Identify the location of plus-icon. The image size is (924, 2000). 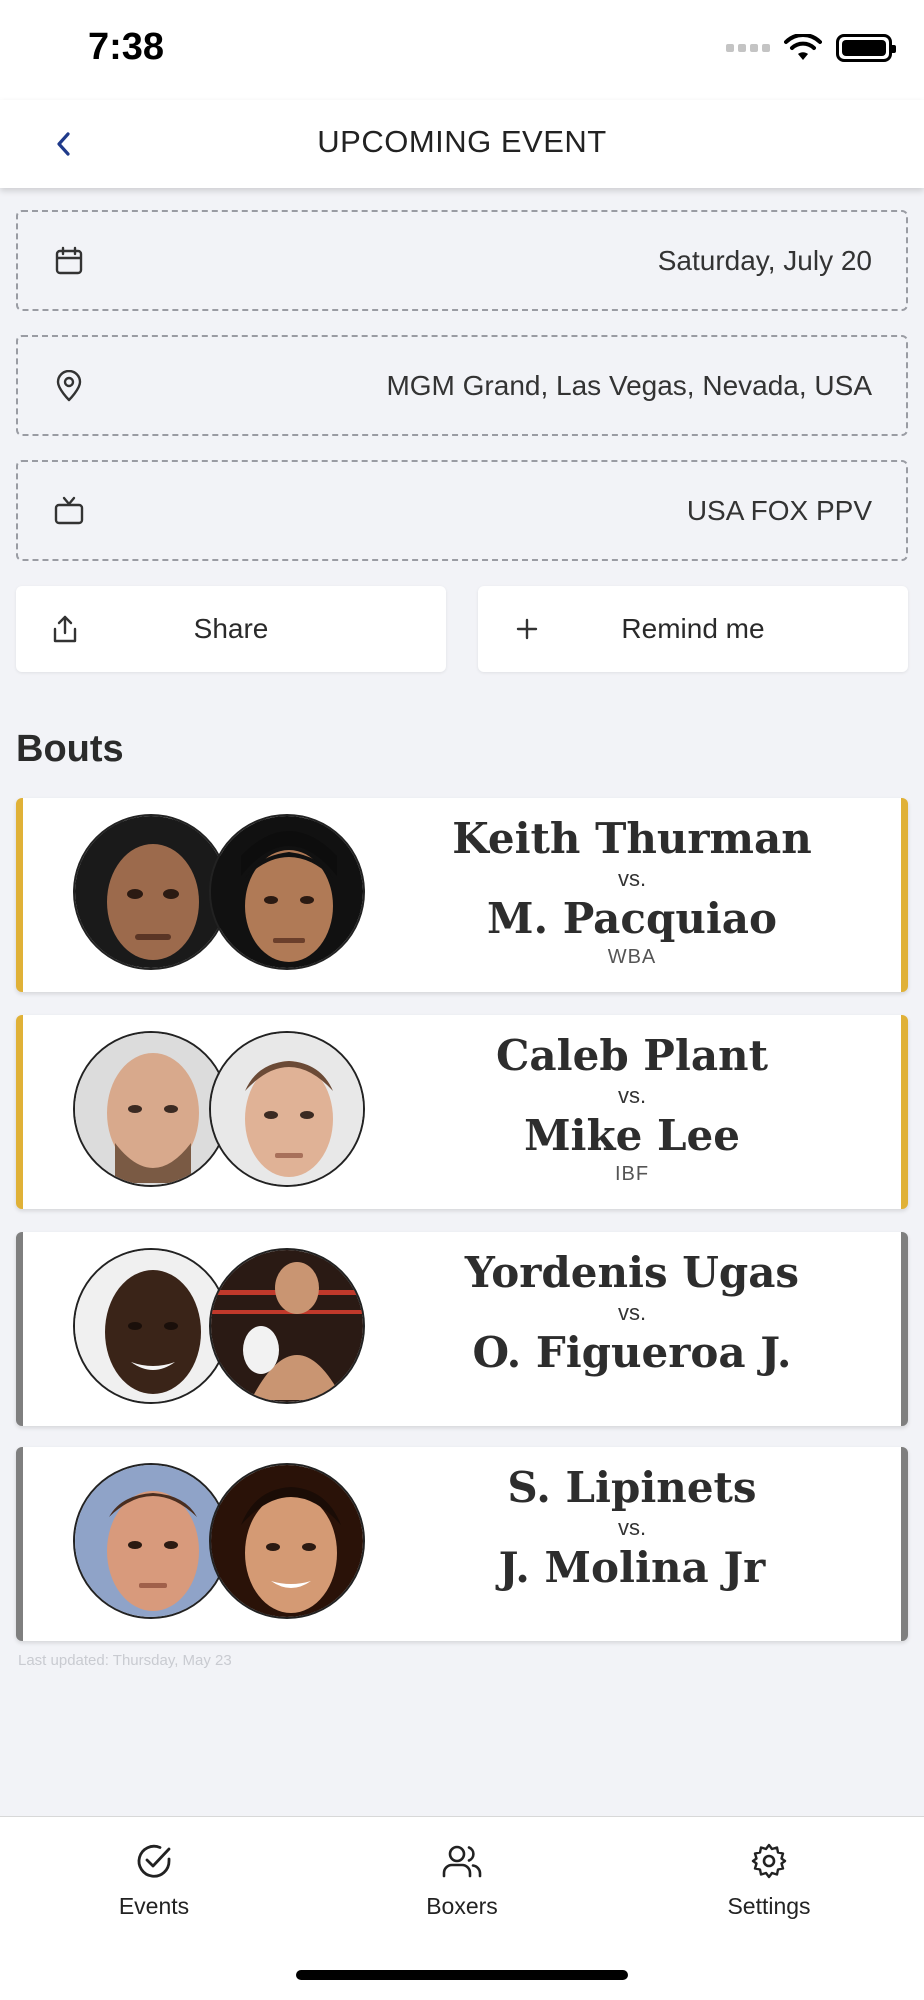
(527, 629).